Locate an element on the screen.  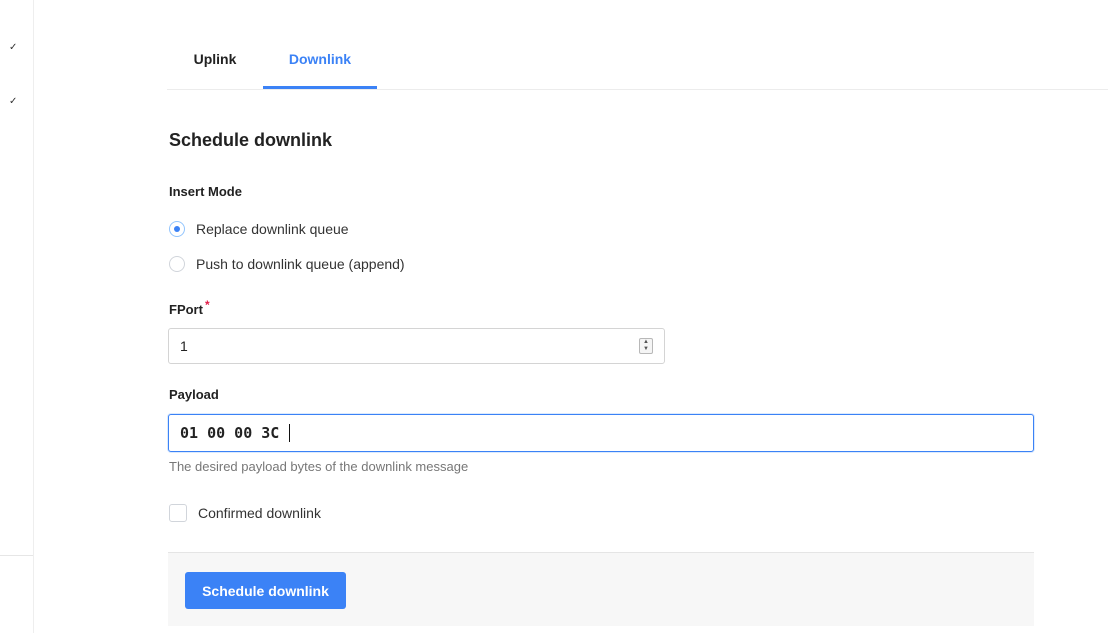
section-title: Schedule downlink is located at coordinates (251, 140).